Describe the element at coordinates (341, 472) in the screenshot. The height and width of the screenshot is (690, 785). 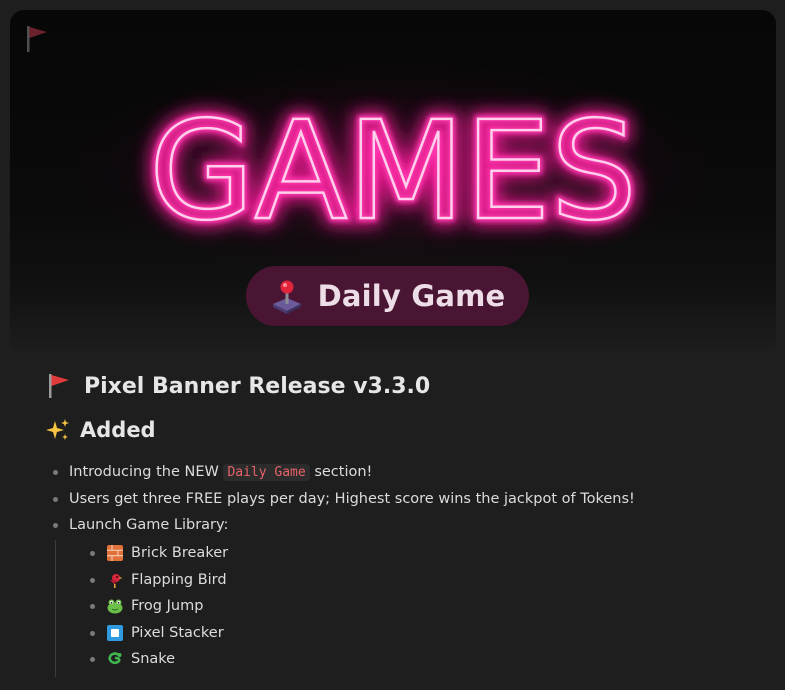
I see `item-text: section!` at that location.